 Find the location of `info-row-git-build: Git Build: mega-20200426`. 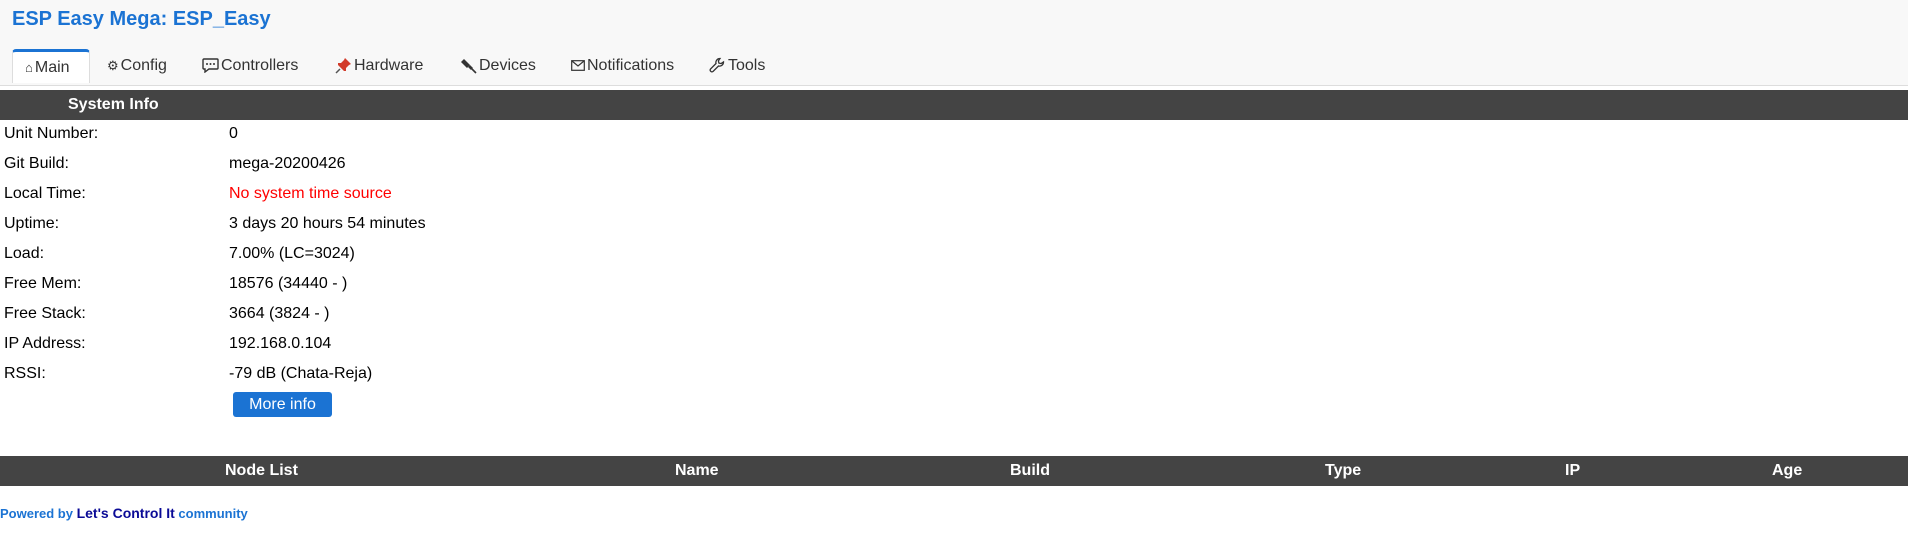

info-row-git-build: Git Build: mega-20200426 is located at coordinates (954, 165).